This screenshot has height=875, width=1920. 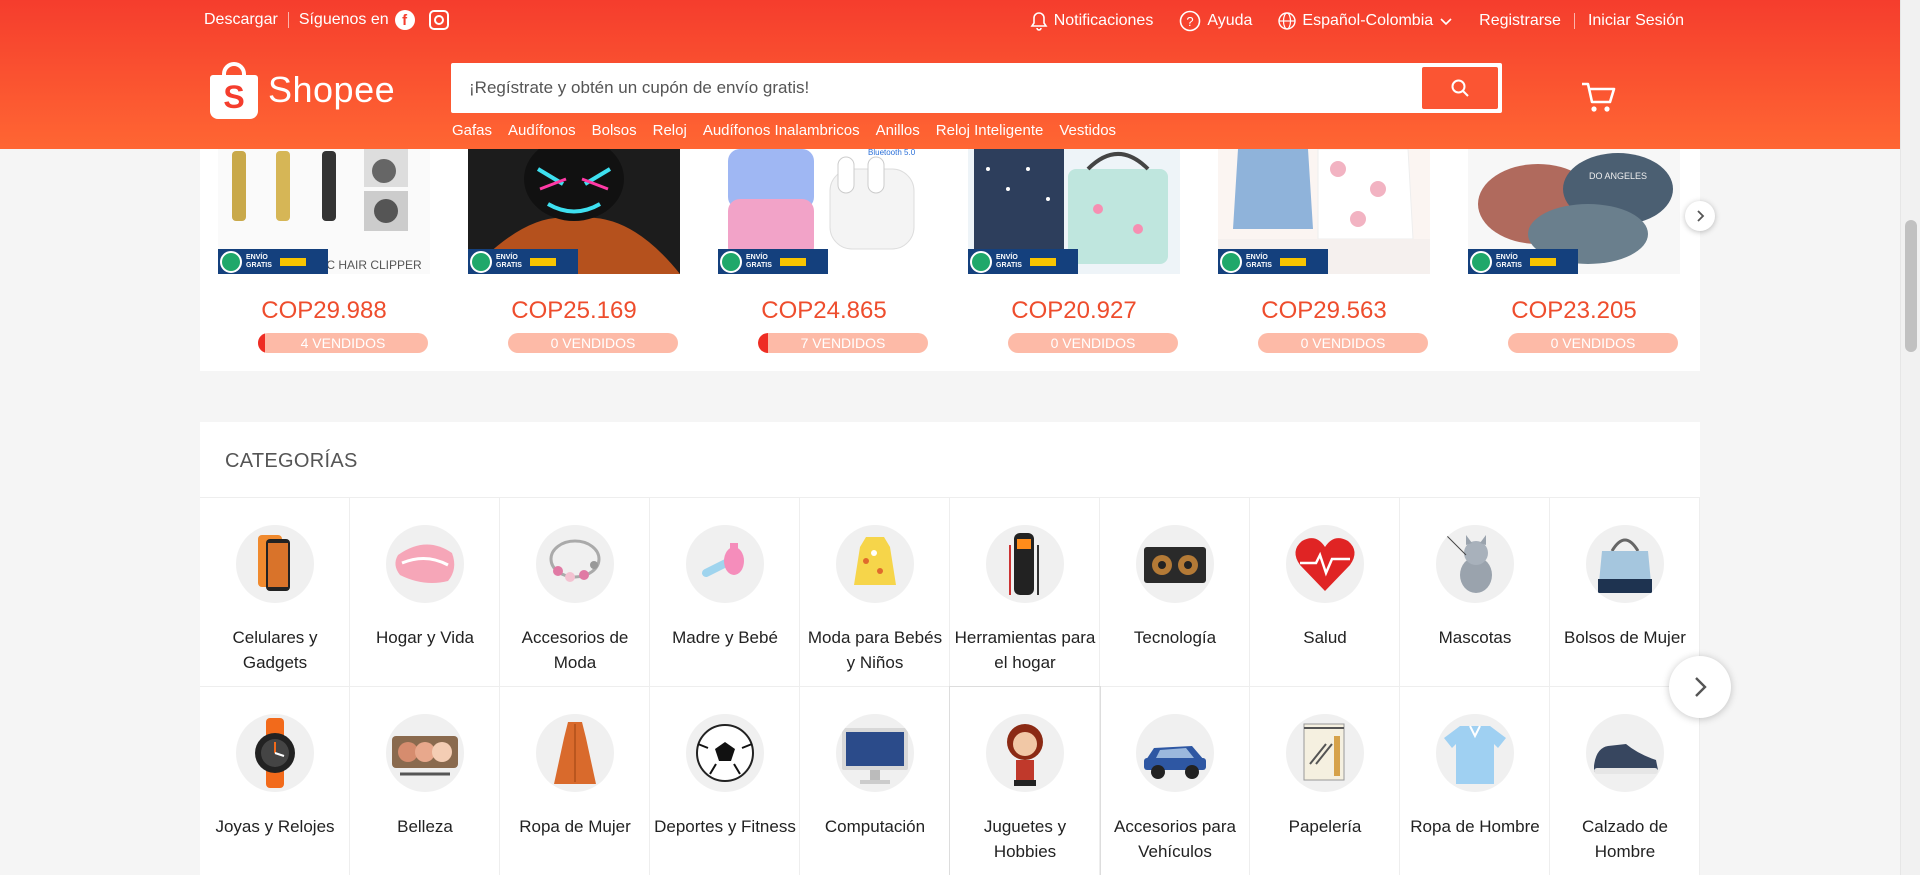 I want to click on sold-progress-bar: 7 VENDIDOS, so click(x=843, y=343).